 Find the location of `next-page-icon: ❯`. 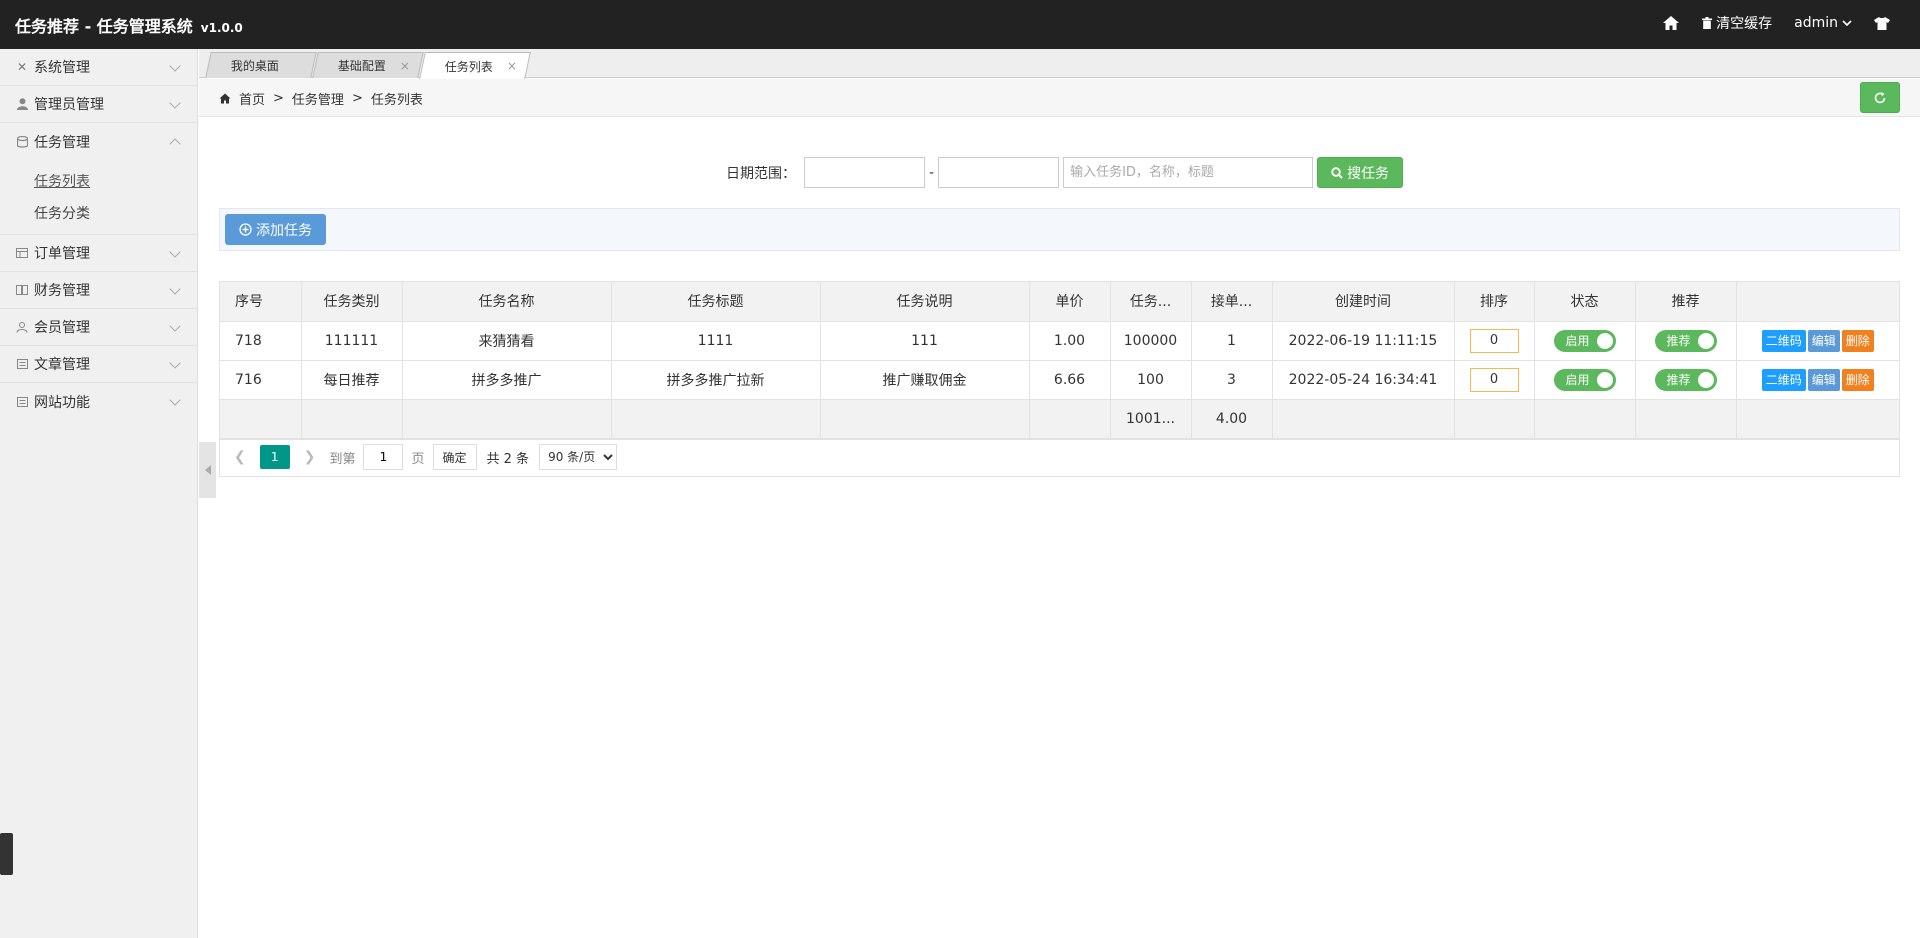

next-page-icon: ❯ is located at coordinates (310, 457).